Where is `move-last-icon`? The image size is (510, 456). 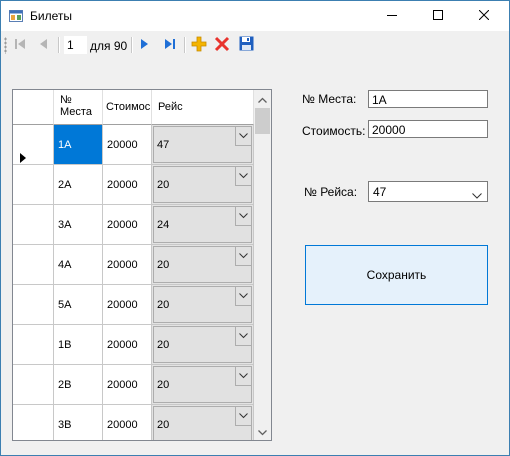 move-last-icon is located at coordinates (170, 45).